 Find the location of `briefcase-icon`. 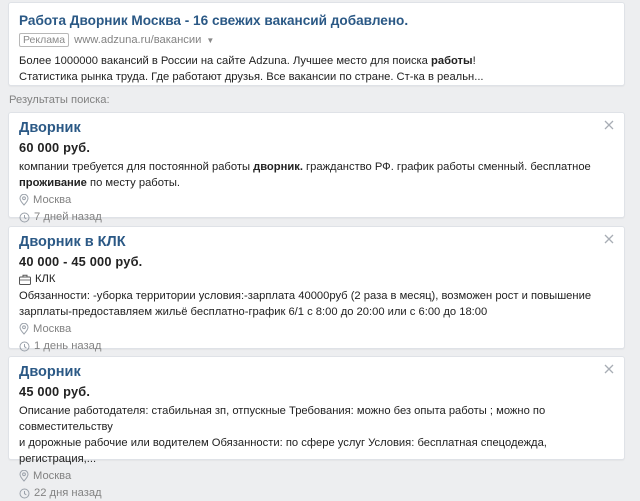

briefcase-icon is located at coordinates (25, 279).